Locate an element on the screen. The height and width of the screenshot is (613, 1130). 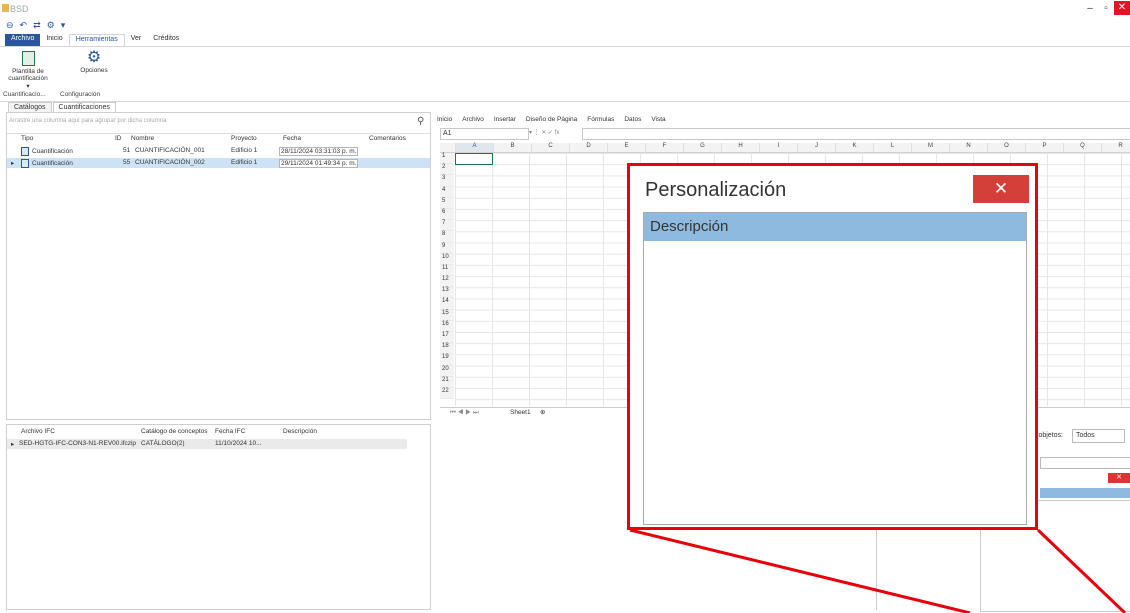
callout-line-left is located at coordinates (800, 570).